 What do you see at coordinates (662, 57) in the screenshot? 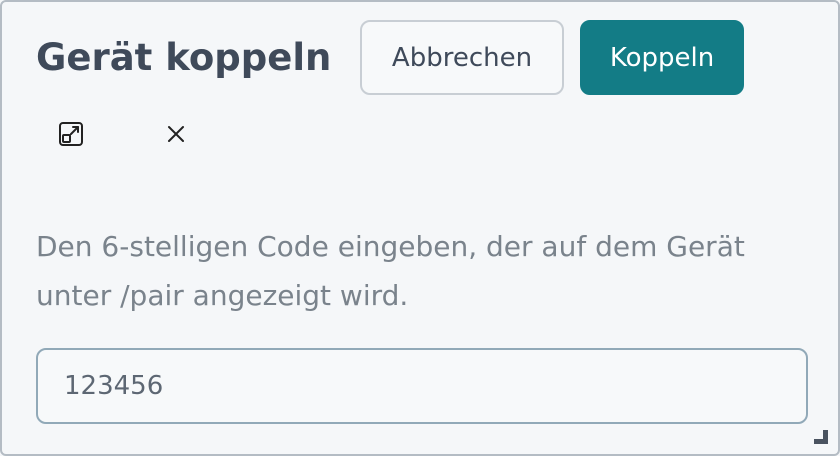
I see `pair-button: Koppeln` at bounding box center [662, 57].